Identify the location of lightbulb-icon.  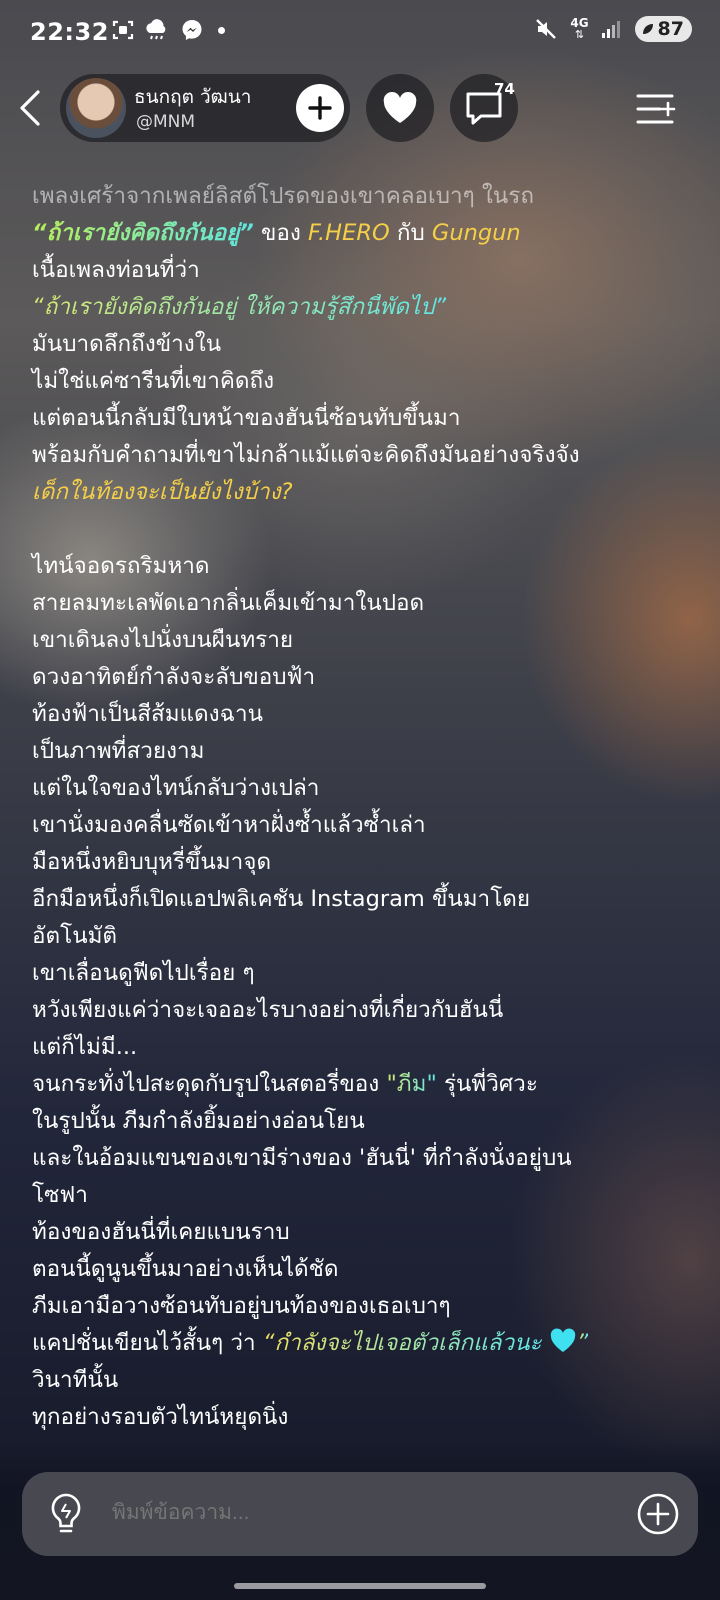
(66, 1514).